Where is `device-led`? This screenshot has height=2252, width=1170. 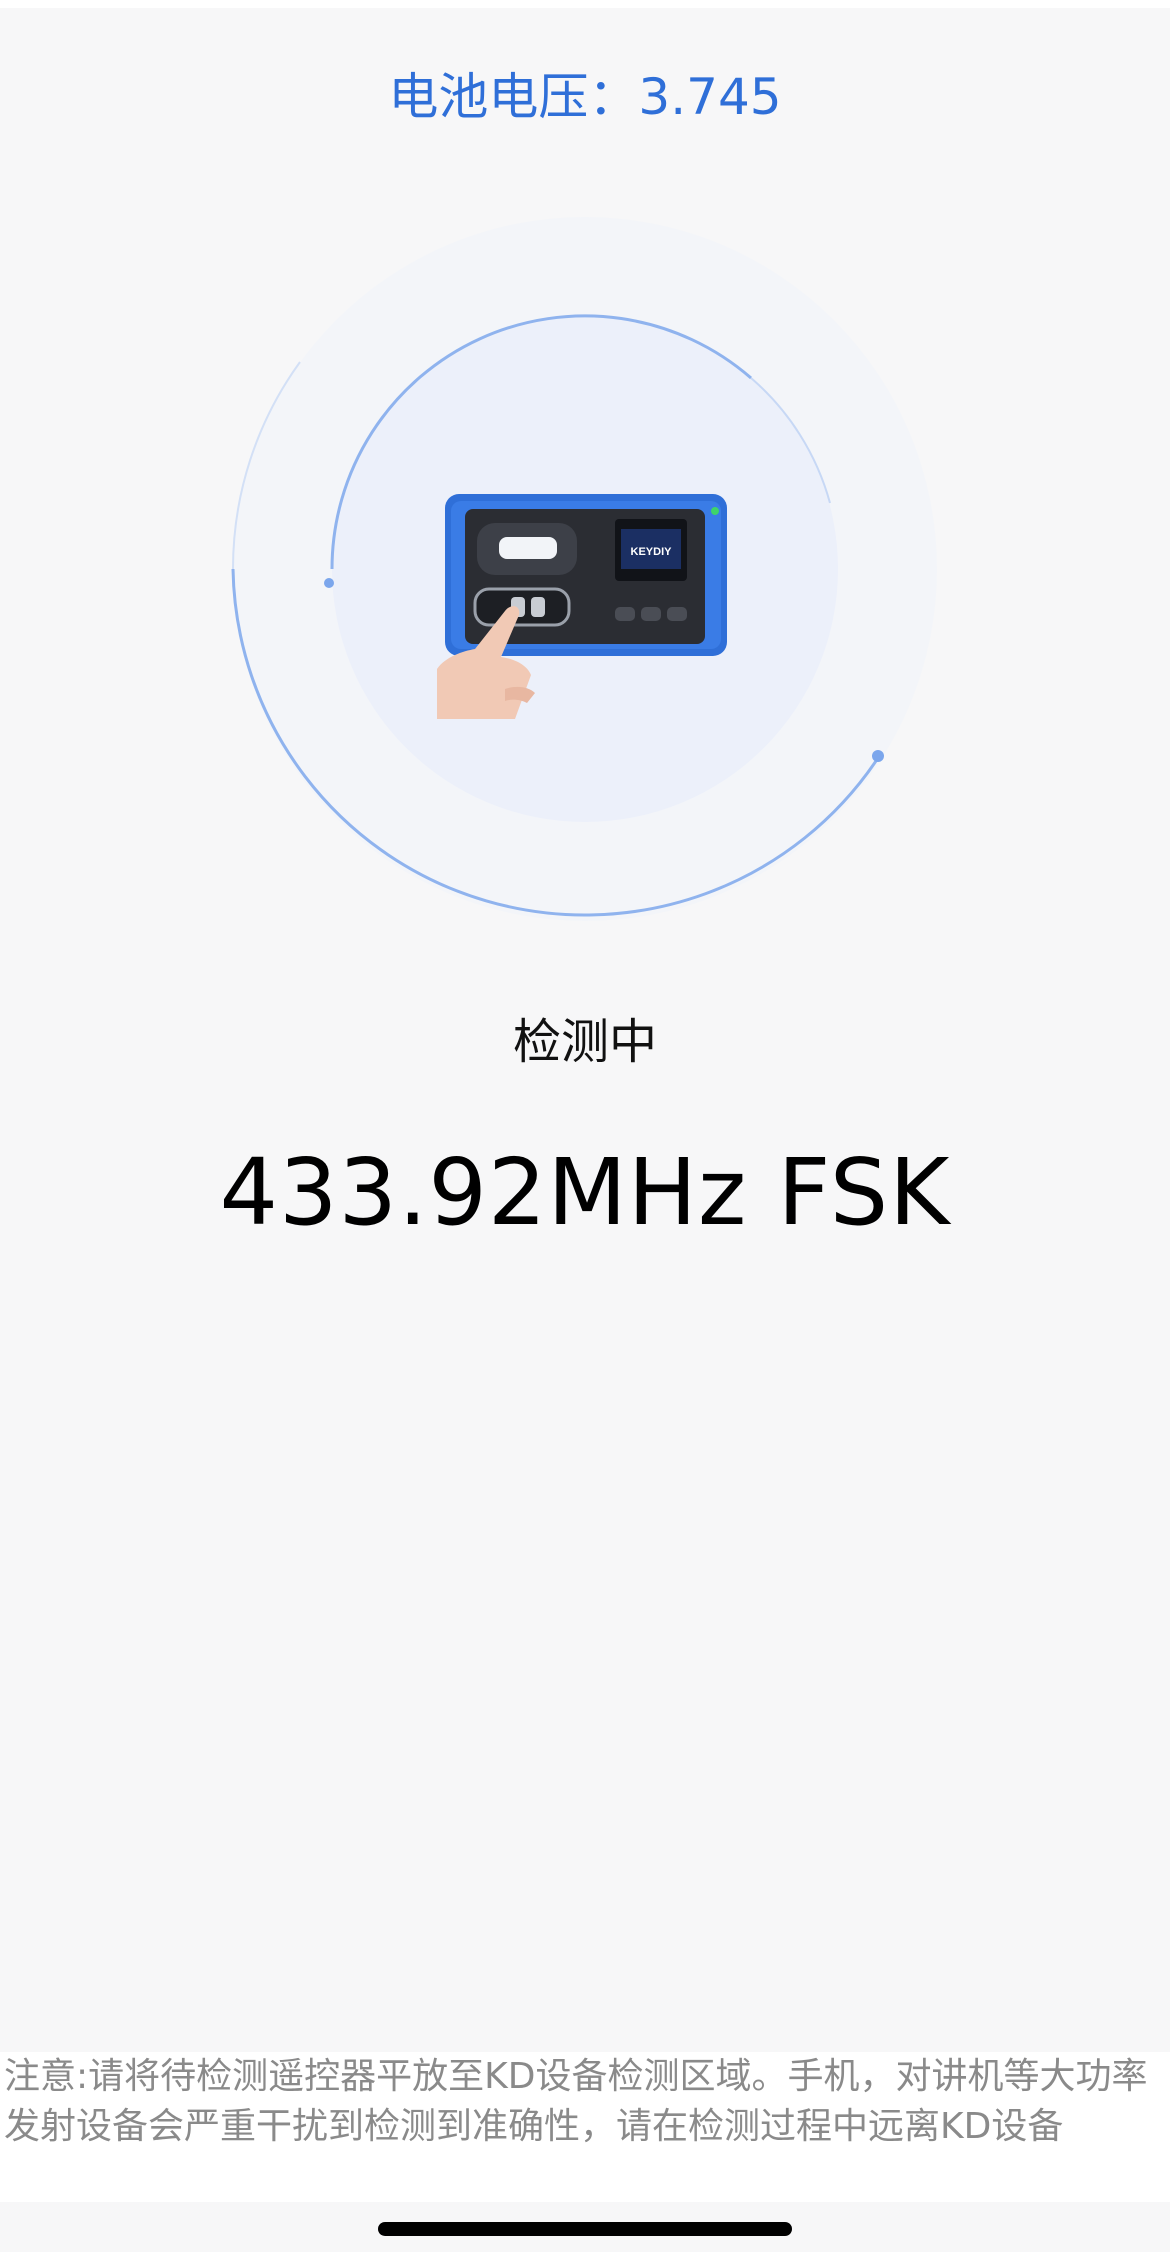 device-led is located at coordinates (715, 511).